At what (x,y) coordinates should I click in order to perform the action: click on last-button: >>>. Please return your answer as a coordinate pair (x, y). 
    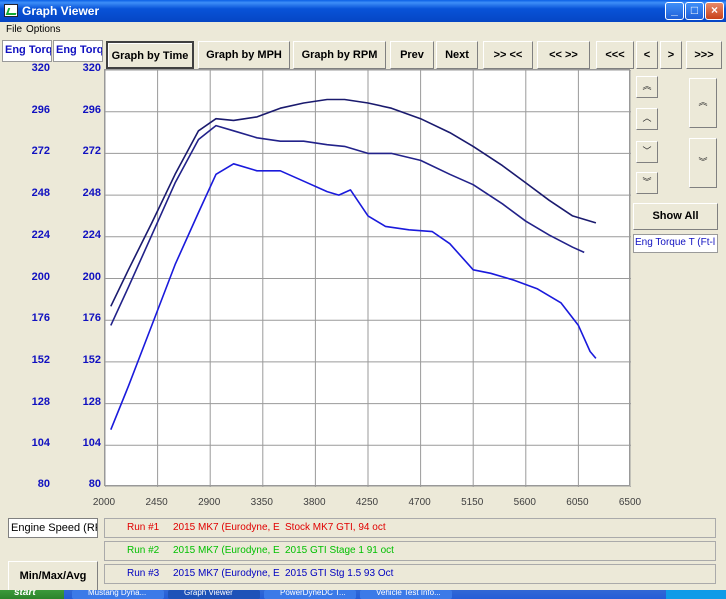
    Looking at the image, I should click on (704, 55).